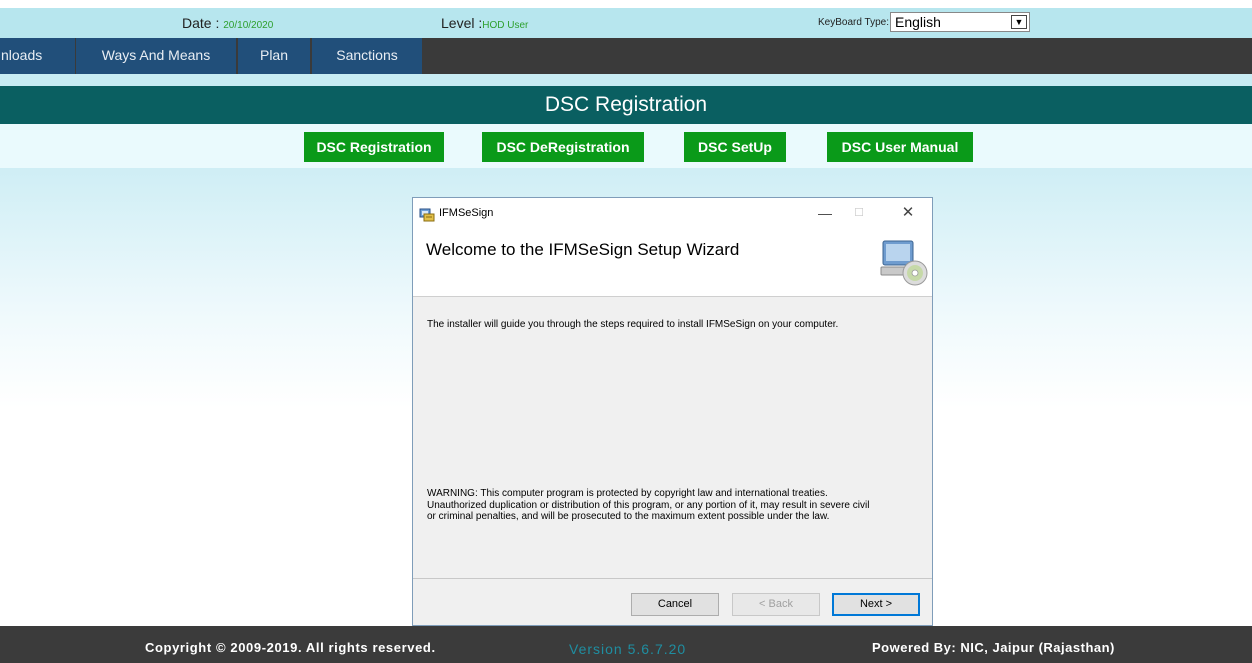 This screenshot has height=663, width=1252. I want to click on chevron-down-icon: ▼, so click(1019, 22).